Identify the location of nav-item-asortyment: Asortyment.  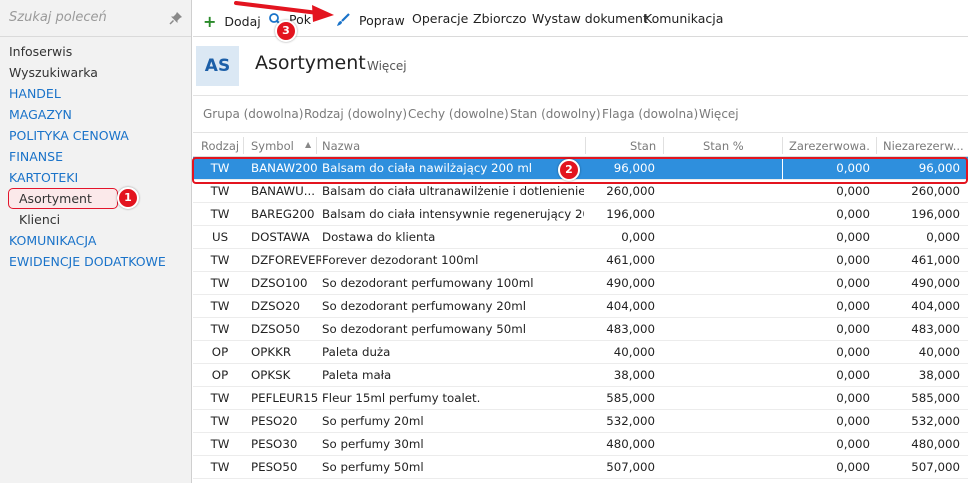
(95, 198).